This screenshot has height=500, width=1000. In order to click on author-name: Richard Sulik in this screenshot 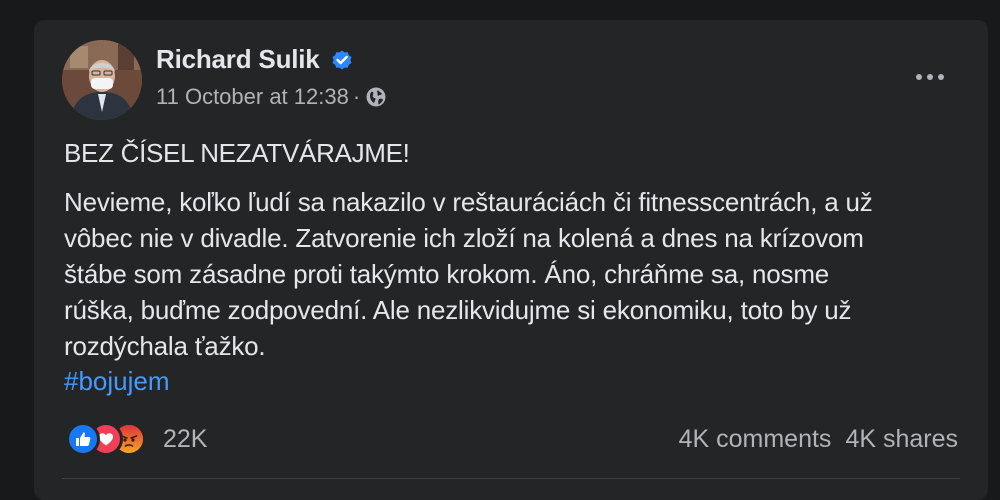, I will do `click(238, 59)`.